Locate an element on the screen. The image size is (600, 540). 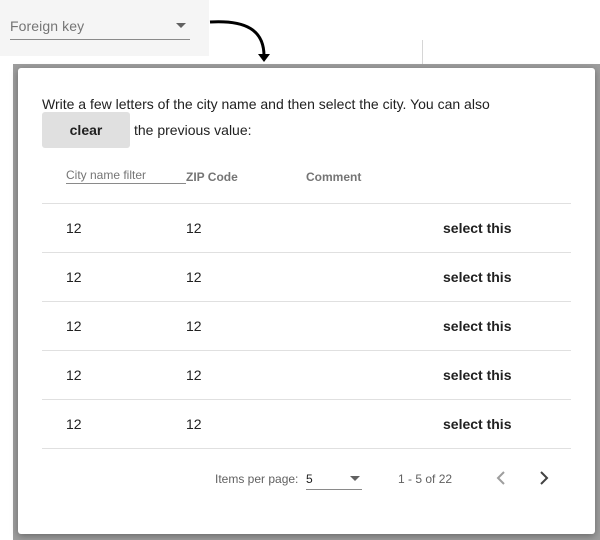
foreign-key-field: Foreign key is located at coordinates (104, 28).